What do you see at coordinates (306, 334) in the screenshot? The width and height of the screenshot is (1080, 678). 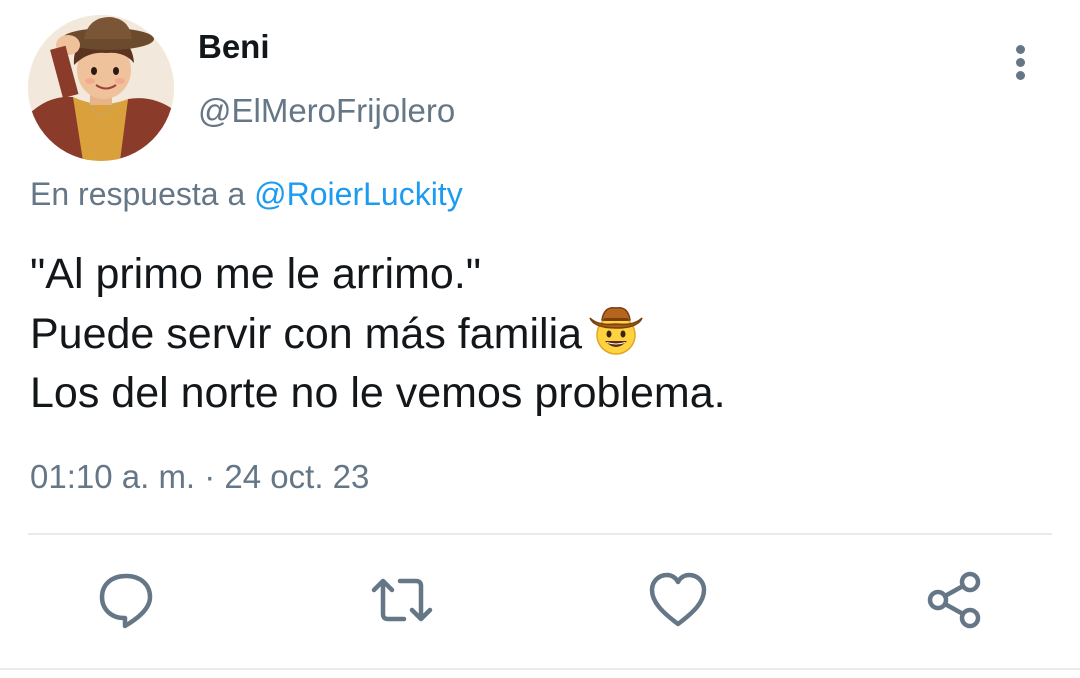 I see `tweet-line-2-text: Puede servir con más familia` at bounding box center [306, 334].